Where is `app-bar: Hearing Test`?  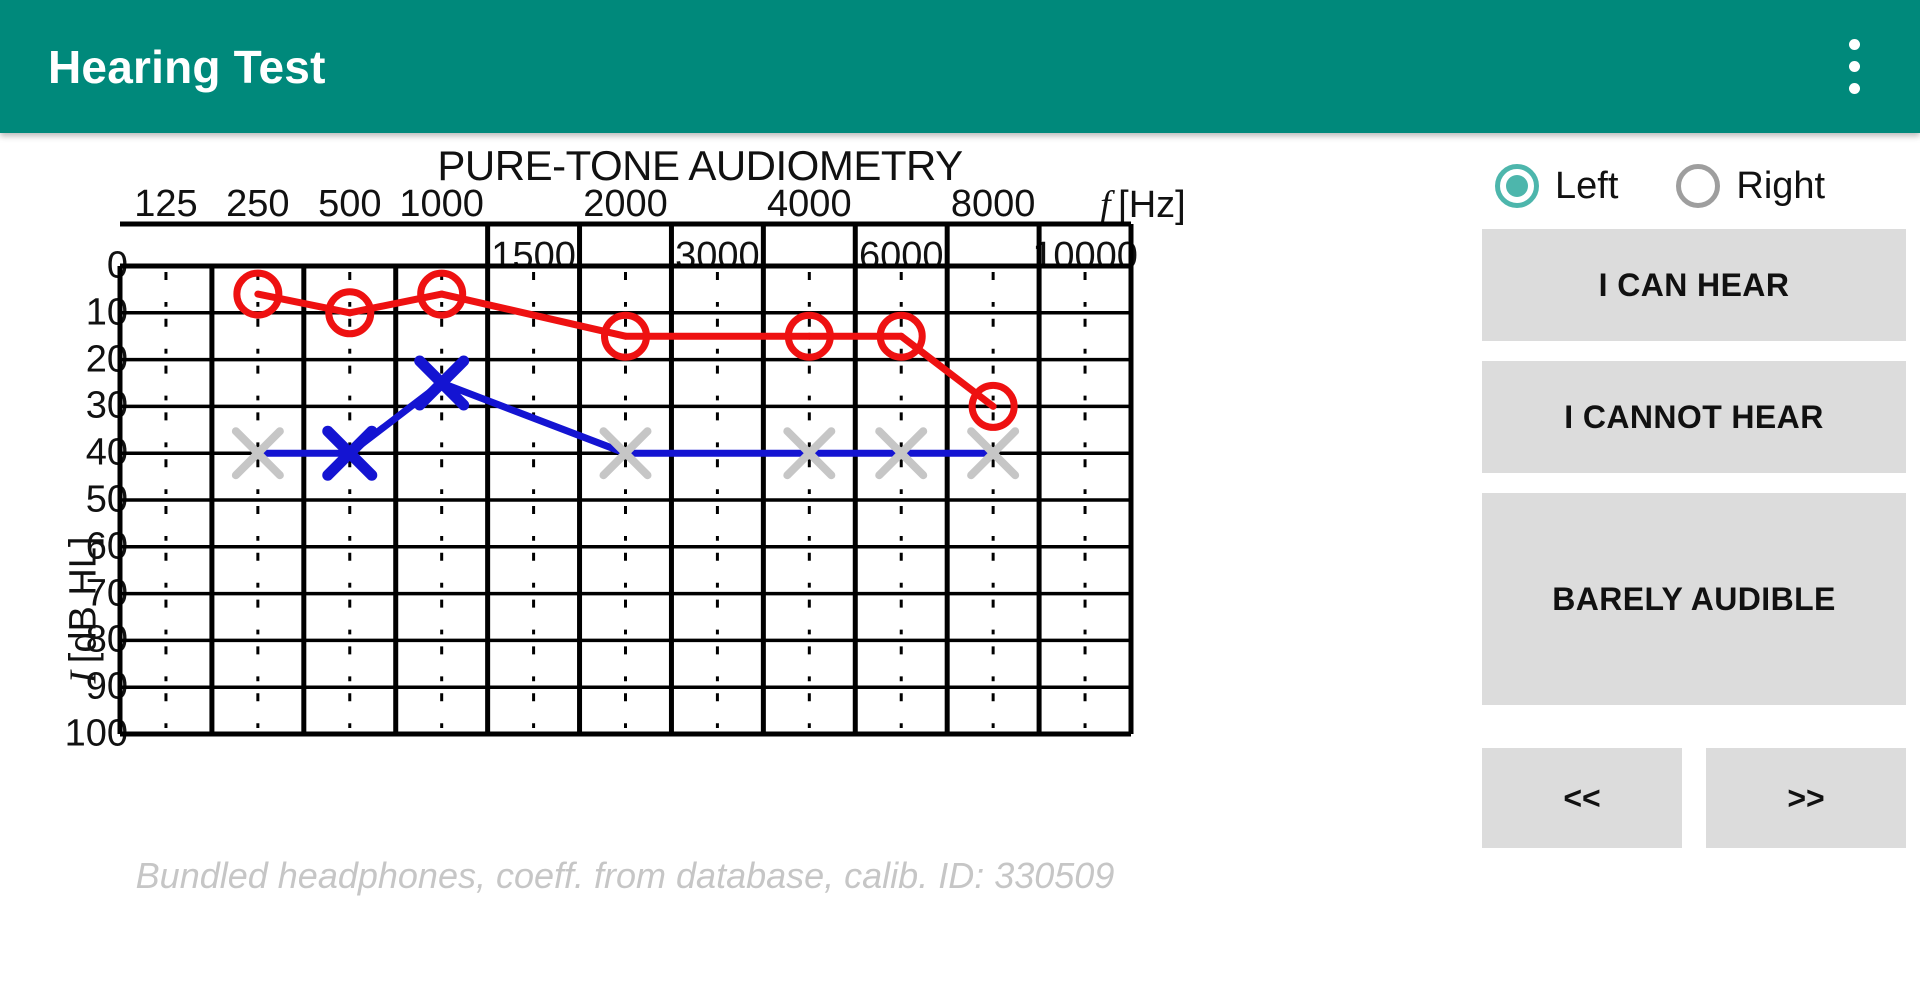 app-bar: Hearing Test is located at coordinates (960, 66).